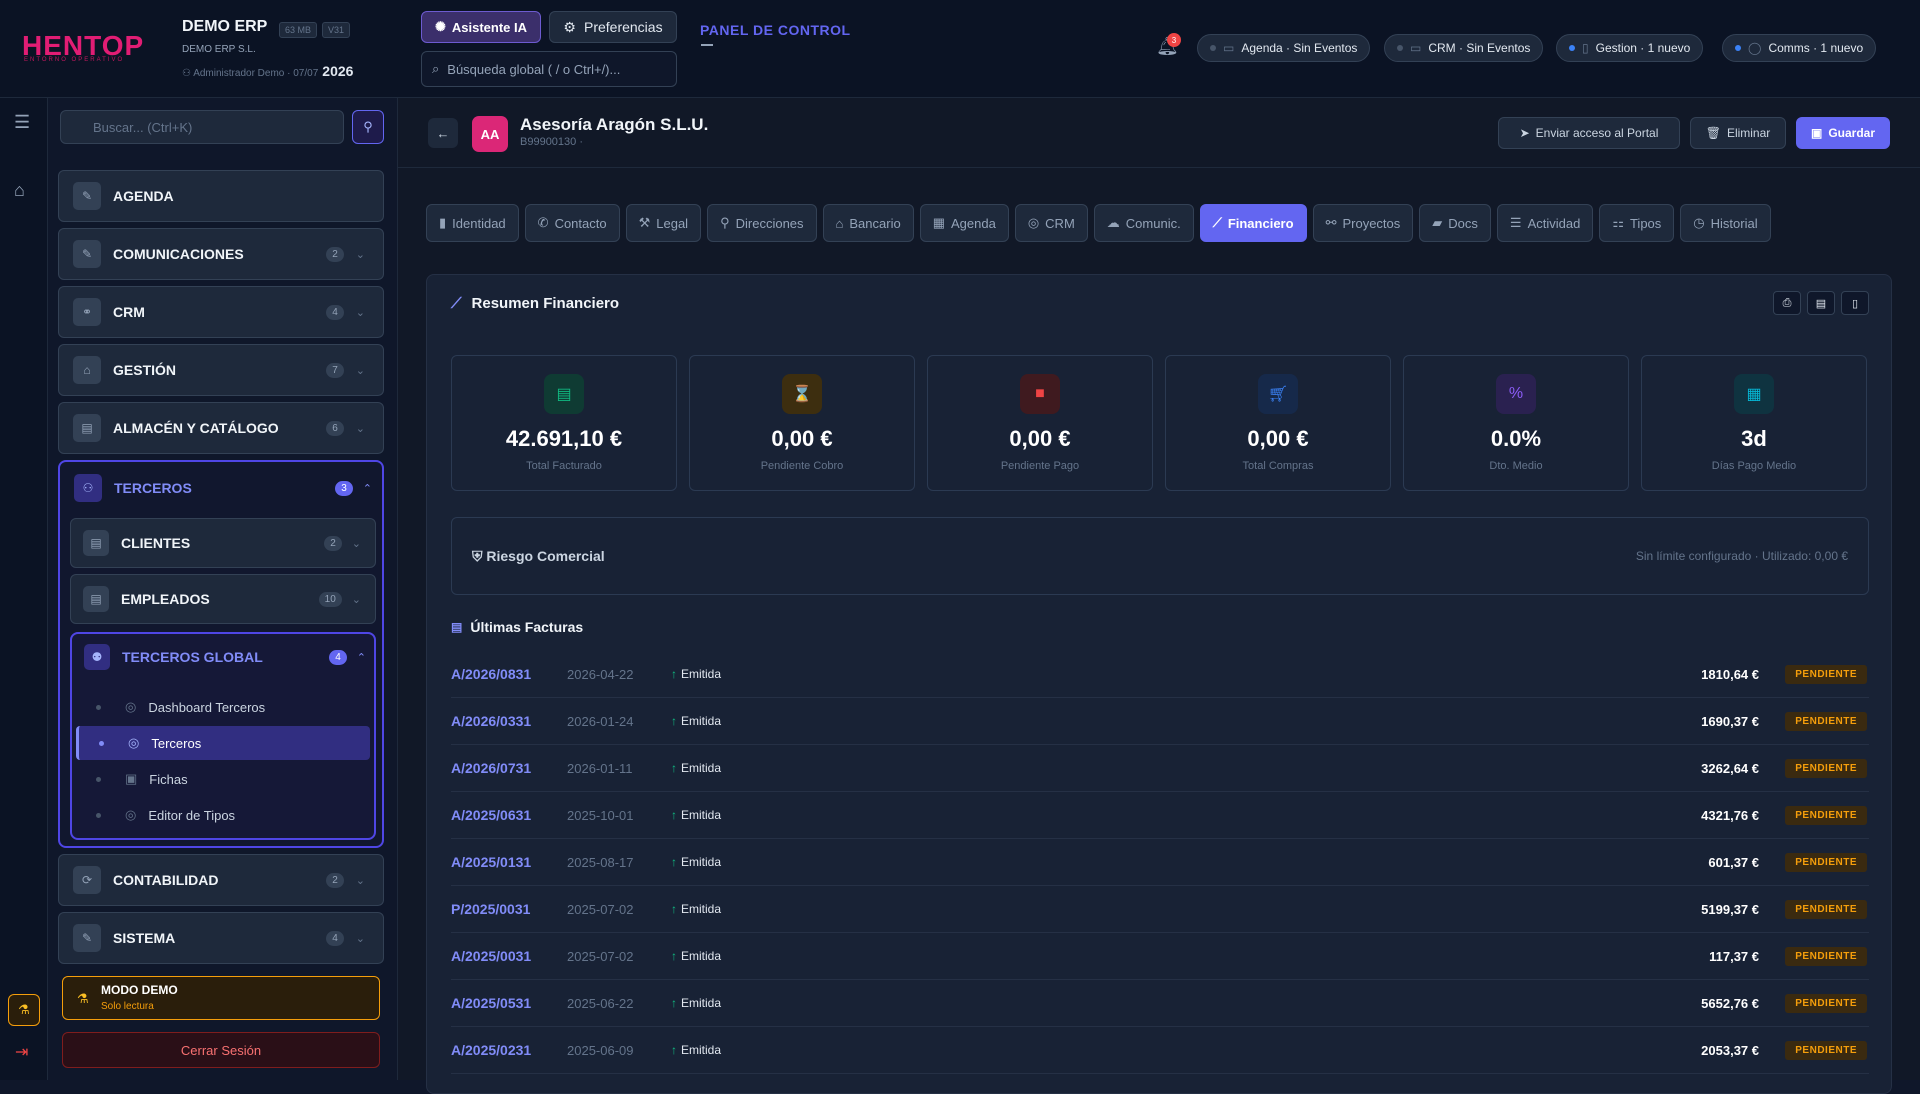 The height and width of the screenshot is (1094, 1920). What do you see at coordinates (202, 127) in the screenshot?
I see `sidebar-search-input: Buscar... (Ctrl+K)` at bounding box center [202, 127].